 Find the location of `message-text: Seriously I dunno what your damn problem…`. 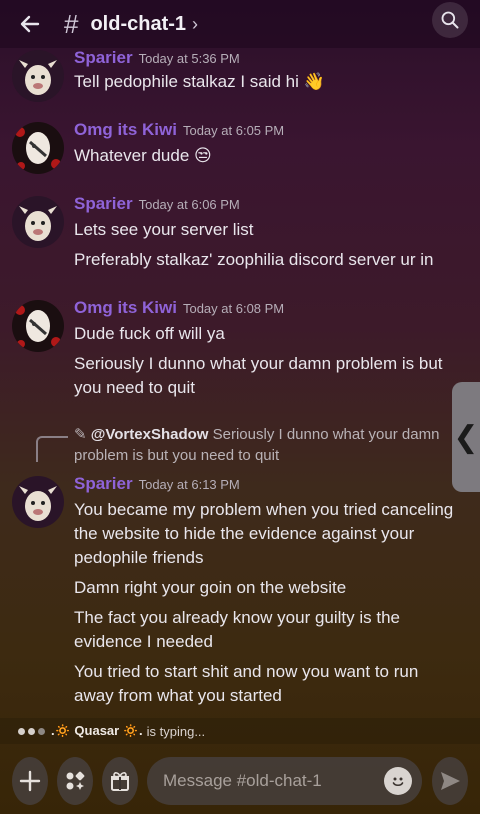

message-text: Seriously I dunno what your damn problem… is located at coordinates (267, 376).